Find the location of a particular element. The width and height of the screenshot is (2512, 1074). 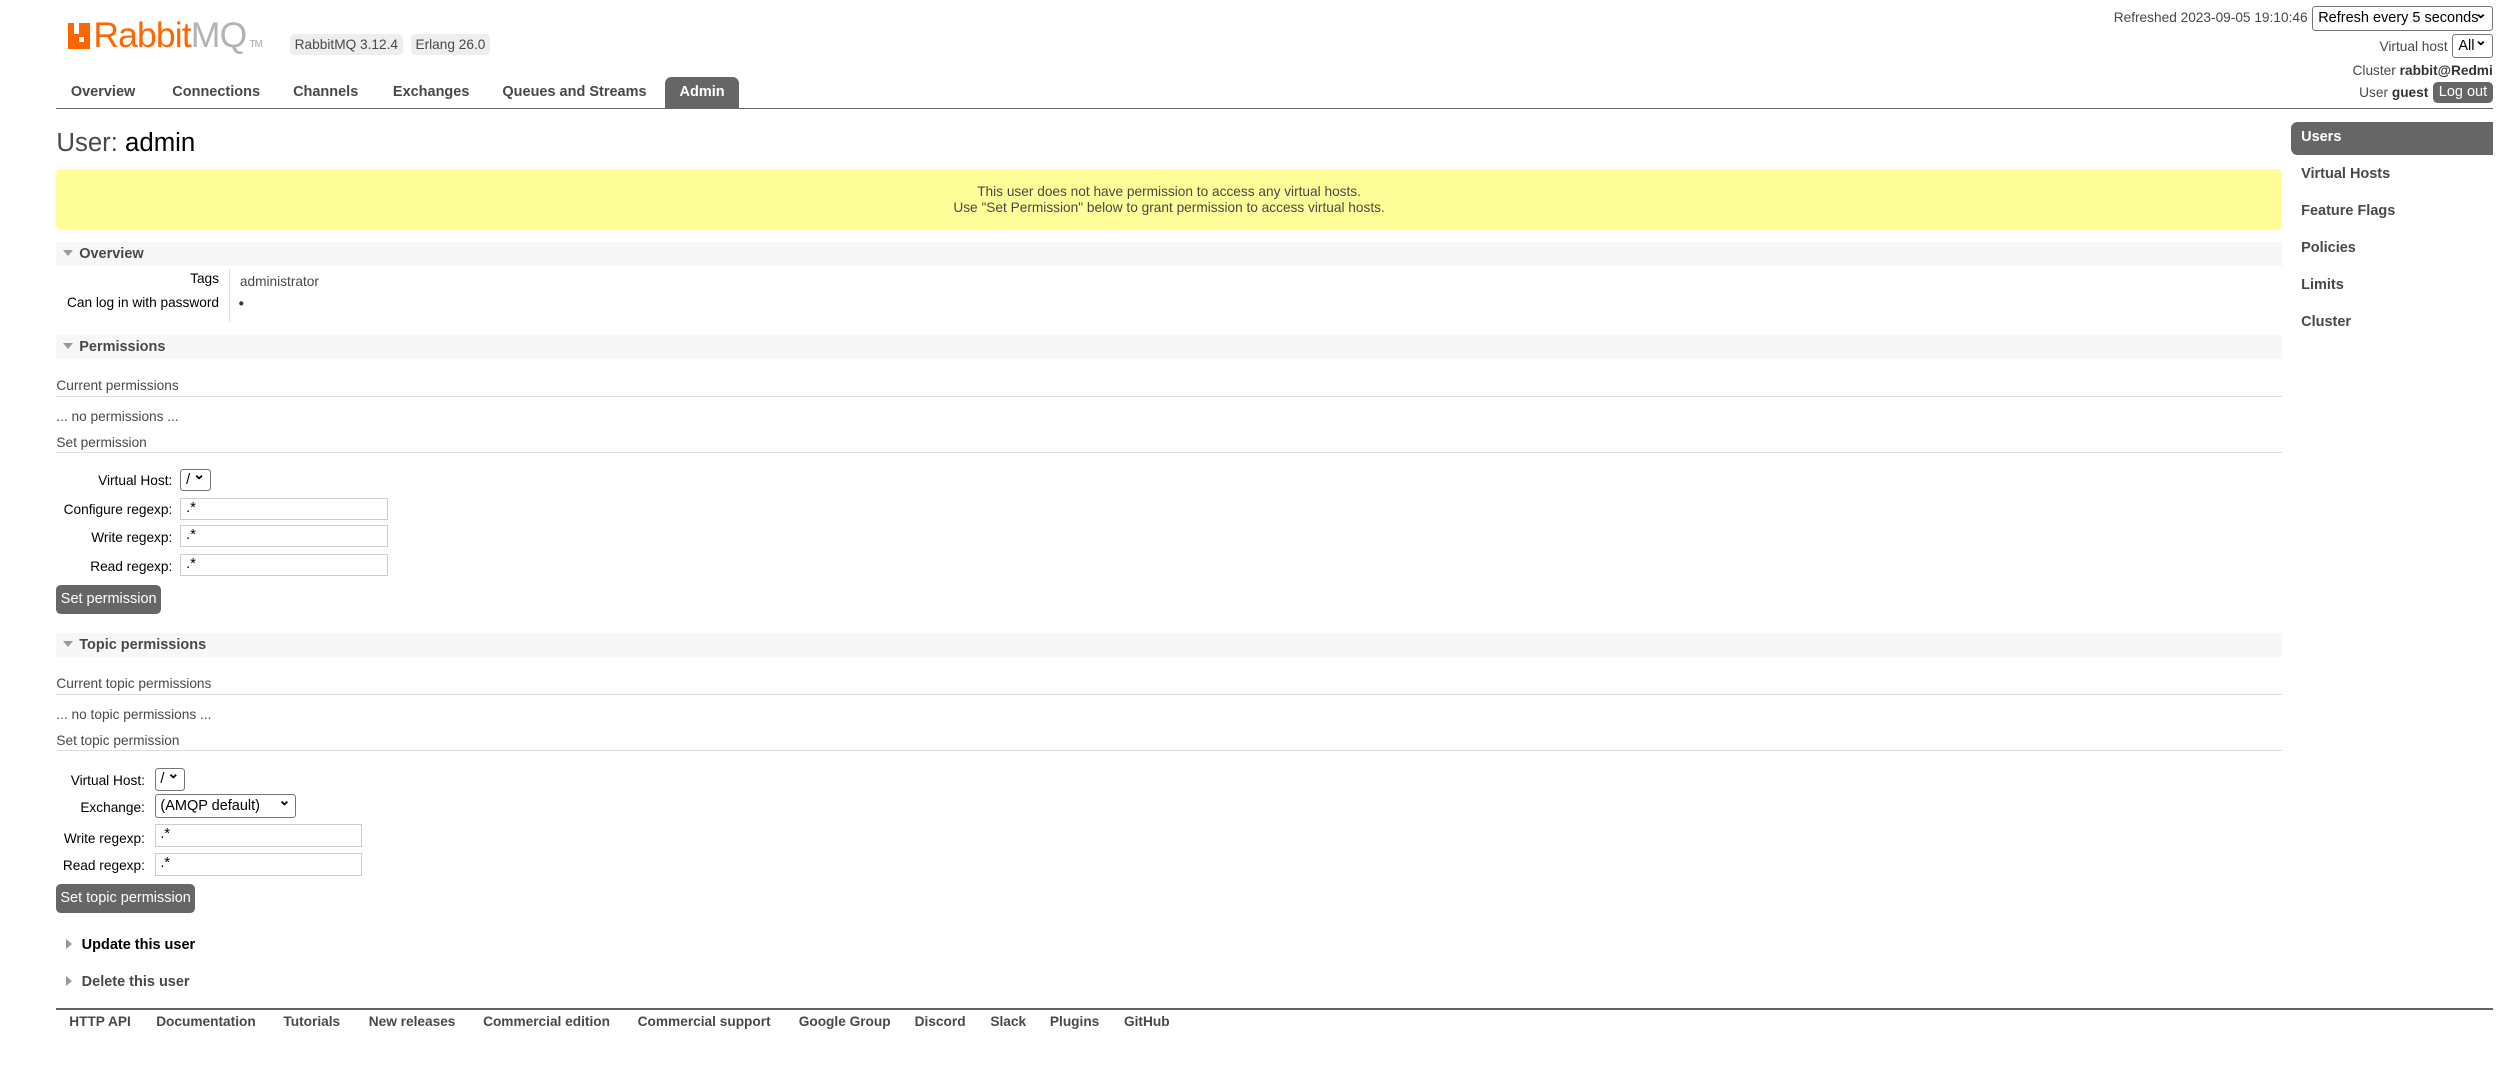

tab-channels: Channels is located at coordinates (325, 92).